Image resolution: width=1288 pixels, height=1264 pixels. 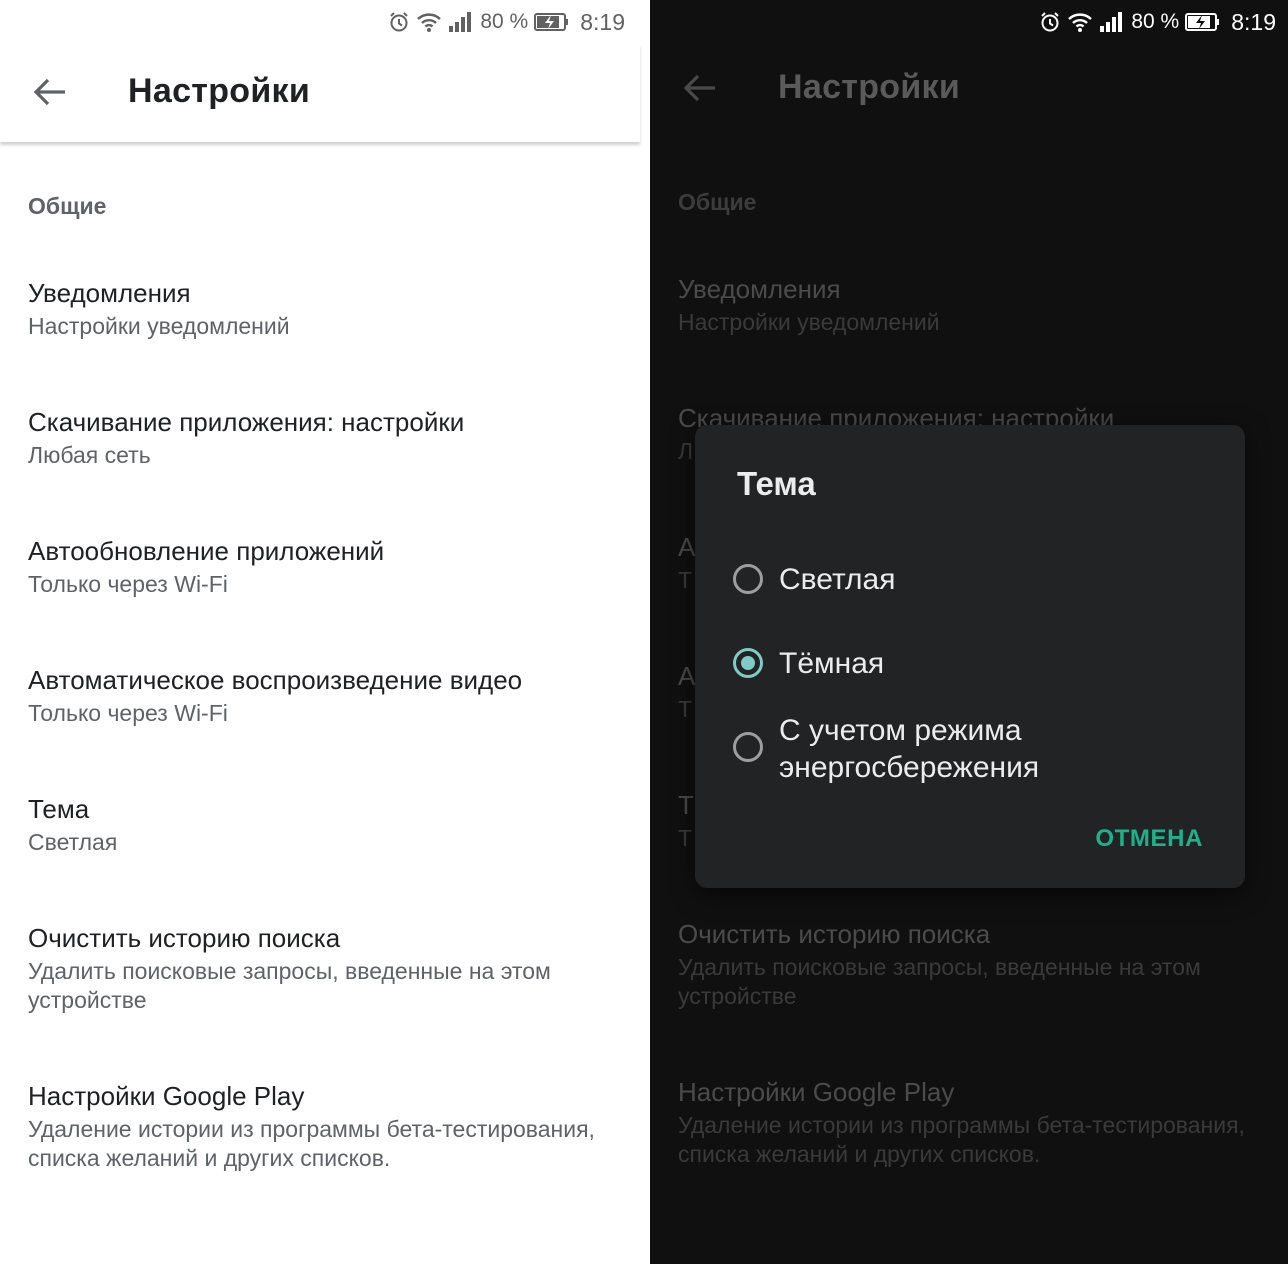 What do you see at coordinates (776, 483) in the screenshot?
I see `dialog-title: Тема` at bounding box center [776, 483].